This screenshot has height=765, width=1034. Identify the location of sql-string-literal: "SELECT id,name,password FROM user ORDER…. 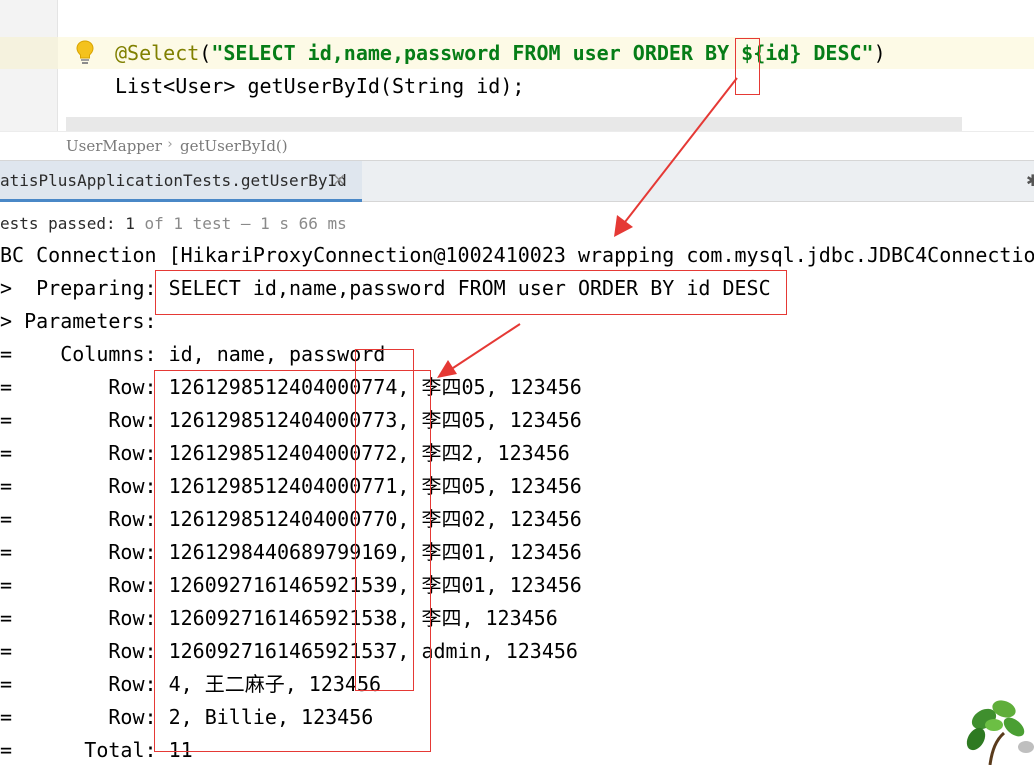
(542, 53).